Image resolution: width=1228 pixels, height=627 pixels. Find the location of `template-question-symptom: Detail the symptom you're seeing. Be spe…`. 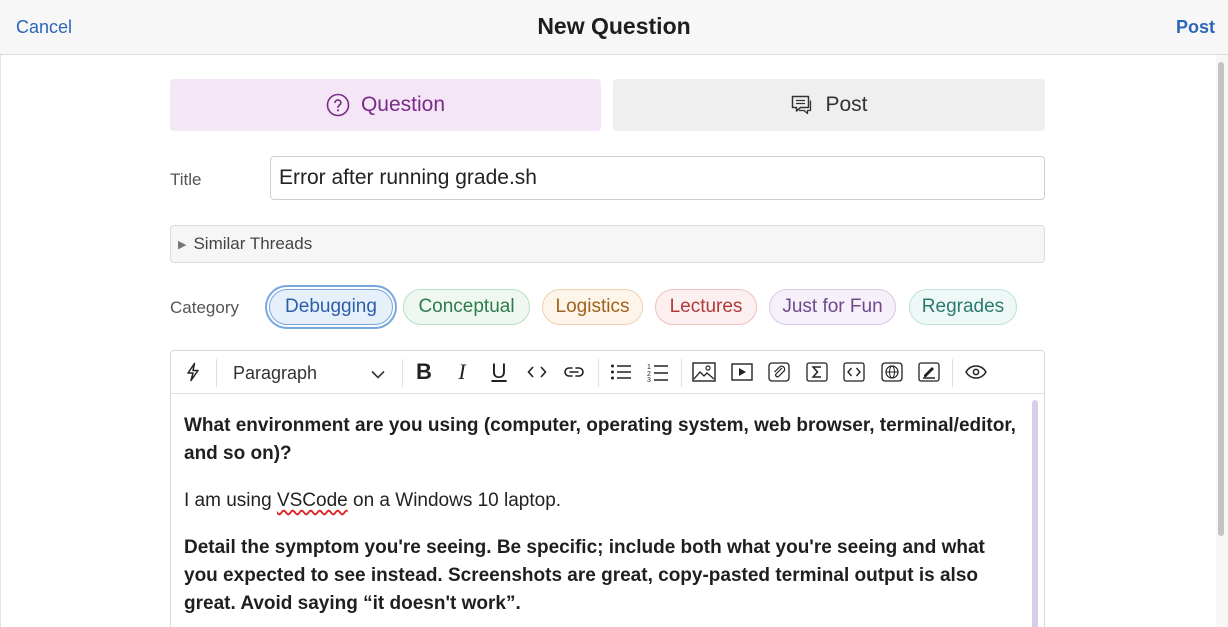

template-question-symptom: Detail the symptom you're seeing. Be spe… is located at coordinates (584, 575).